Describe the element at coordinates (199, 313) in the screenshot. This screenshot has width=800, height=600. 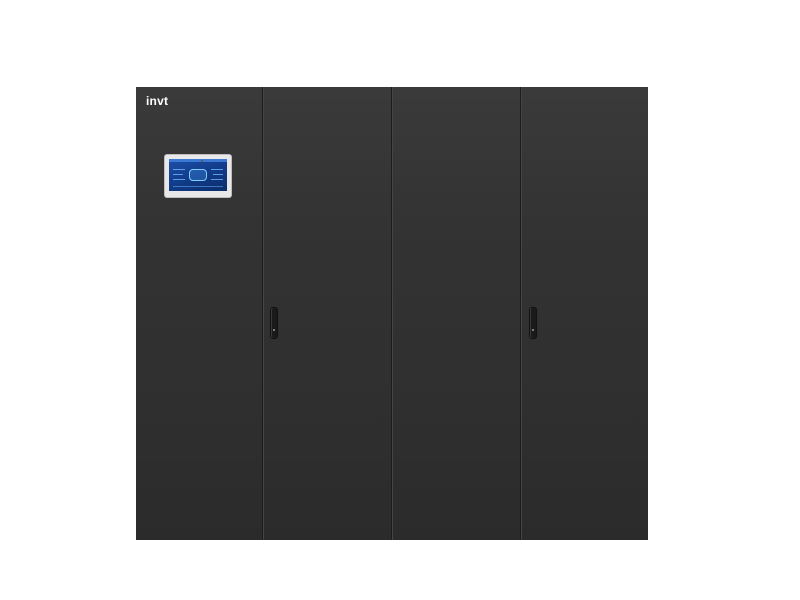
I see `door-1: invt` at that location.